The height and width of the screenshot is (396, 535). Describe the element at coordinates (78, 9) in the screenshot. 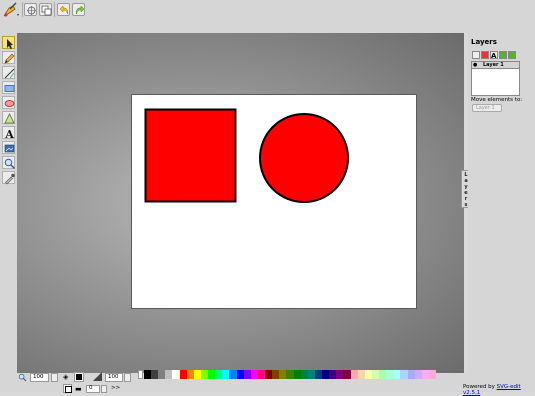

I see `redo-icon` at that location.